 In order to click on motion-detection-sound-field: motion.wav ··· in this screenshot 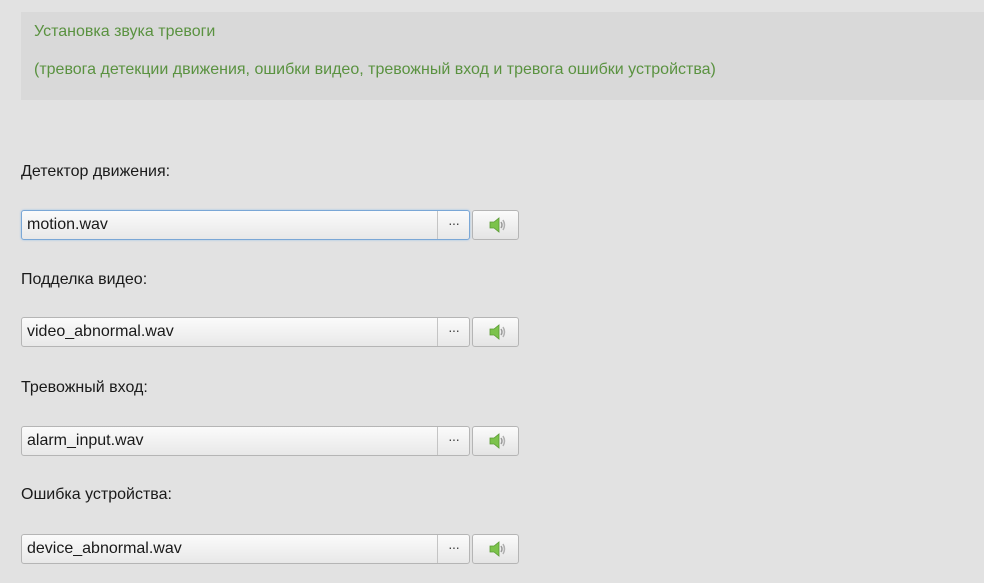, I will do `click(245, 225)`.